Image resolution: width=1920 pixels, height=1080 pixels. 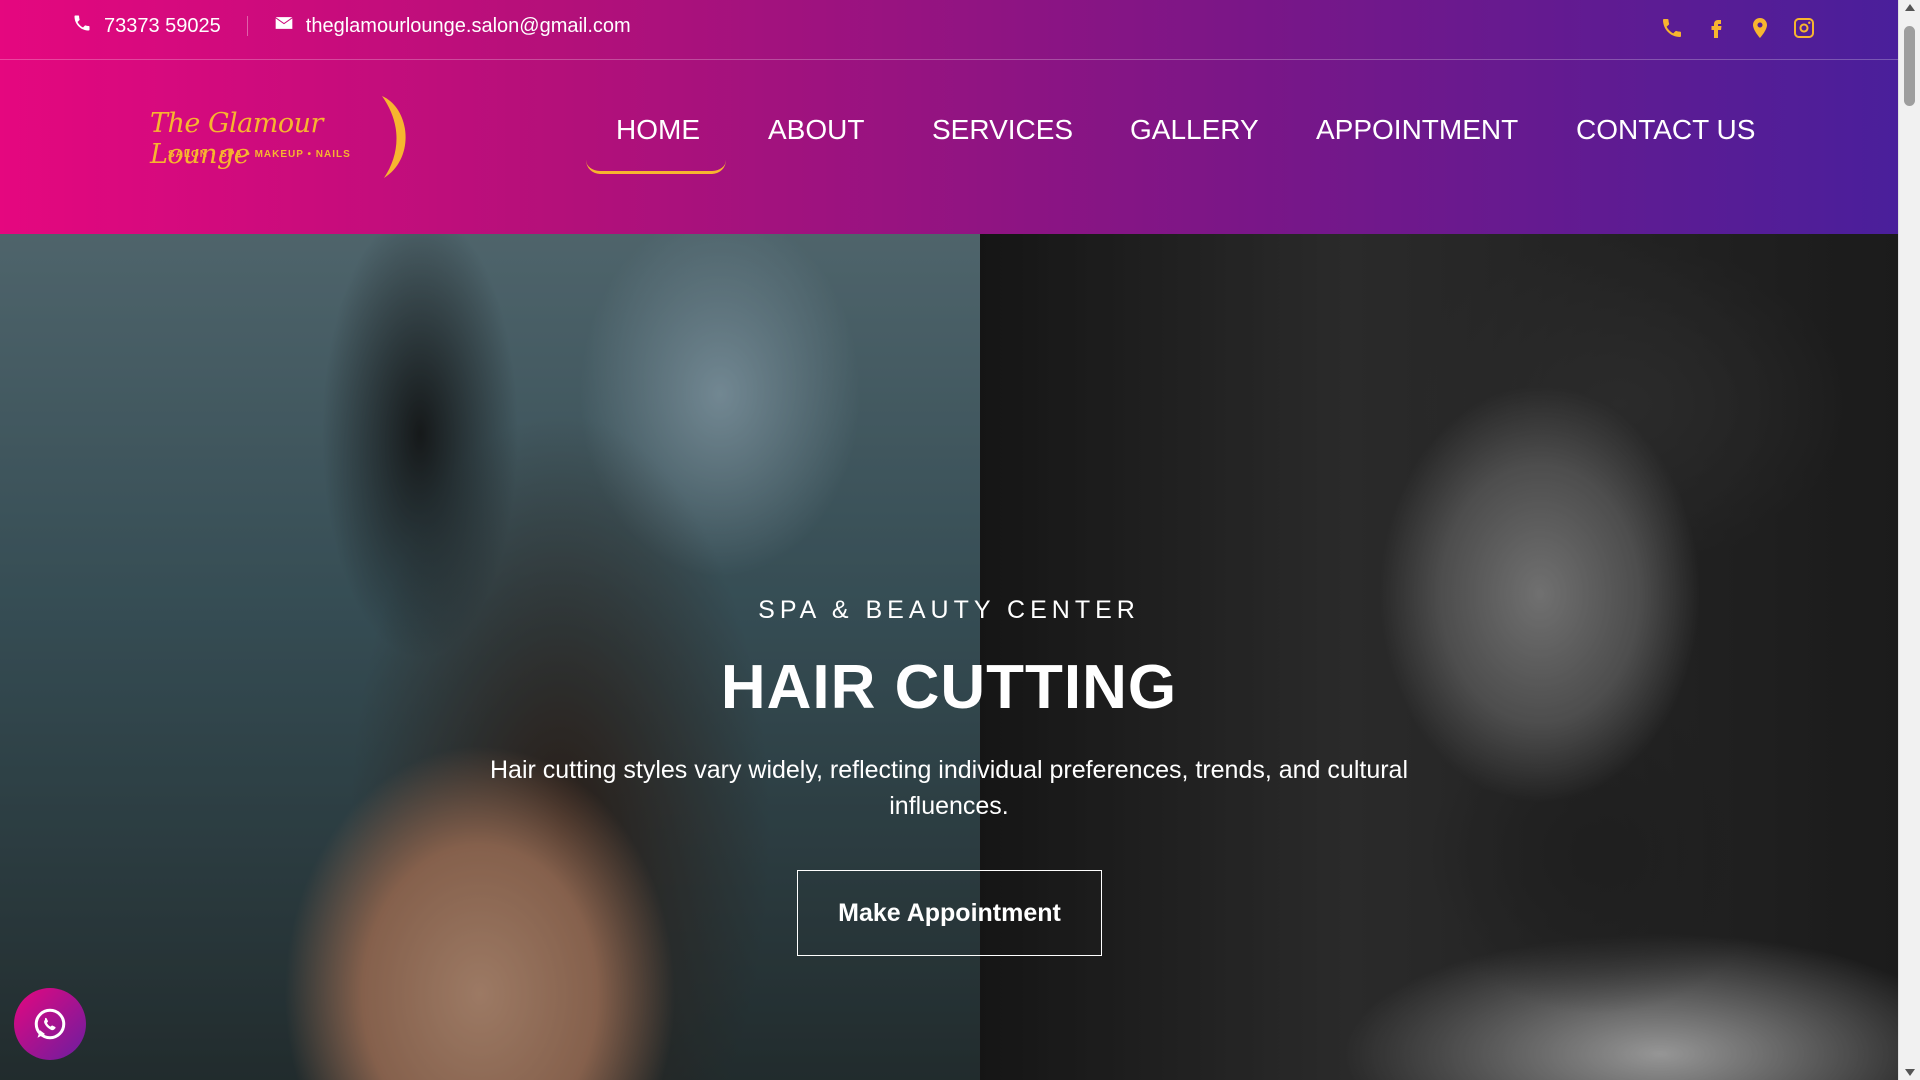 I want to click on email-address: theglamourlounge.salon@gmail.com, so click(x=468, y=25).